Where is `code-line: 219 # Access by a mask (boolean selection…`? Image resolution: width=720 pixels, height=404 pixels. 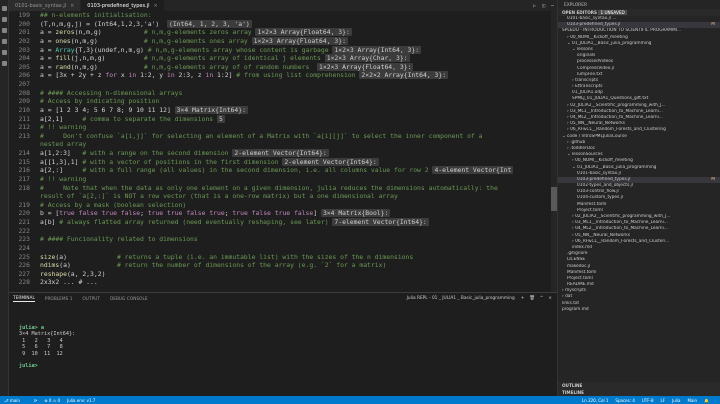 code-line: 219 # Access by a mask (boolean selection… is located at coordinates (283, 205).